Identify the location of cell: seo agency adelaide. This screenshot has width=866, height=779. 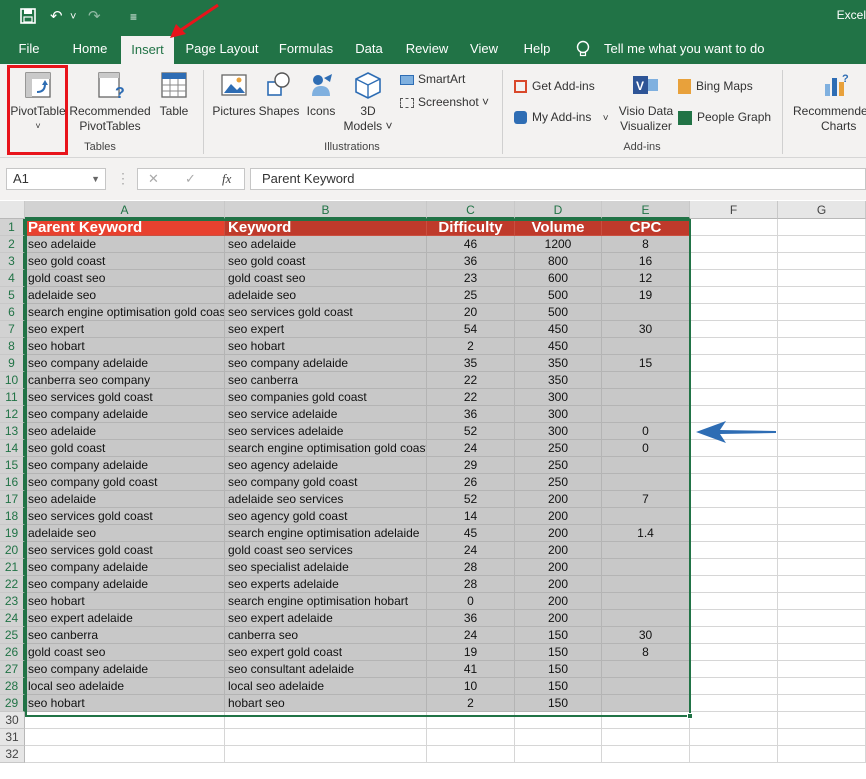
(326, 465).